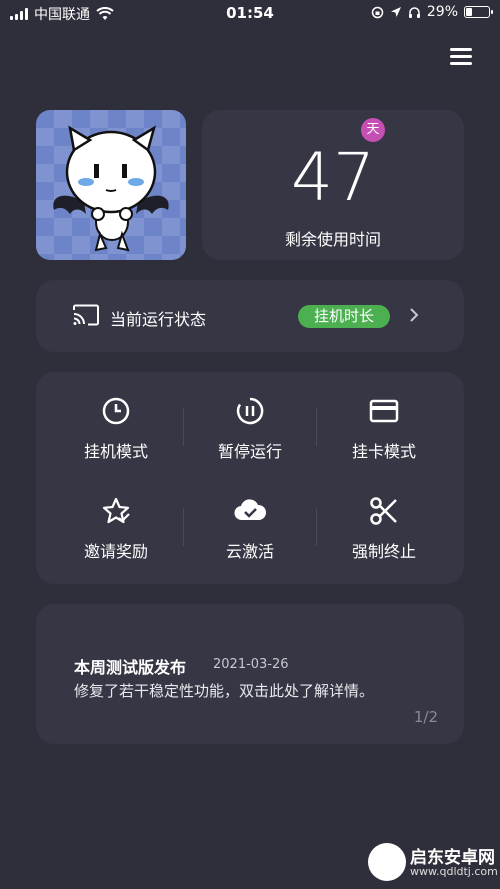  I want to click on watermark-logo-icon, so click(387, 862).